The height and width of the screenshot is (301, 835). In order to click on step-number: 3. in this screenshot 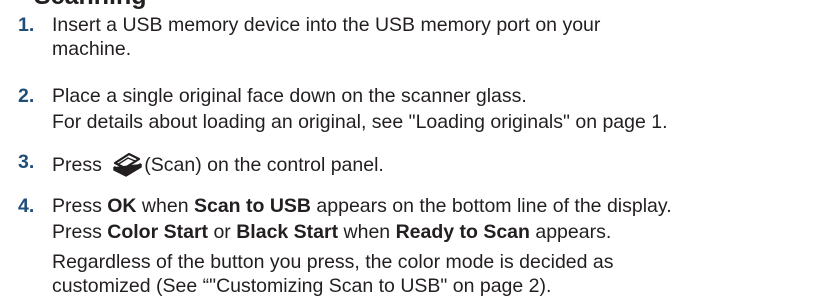, I will do `click(26, 162)`.